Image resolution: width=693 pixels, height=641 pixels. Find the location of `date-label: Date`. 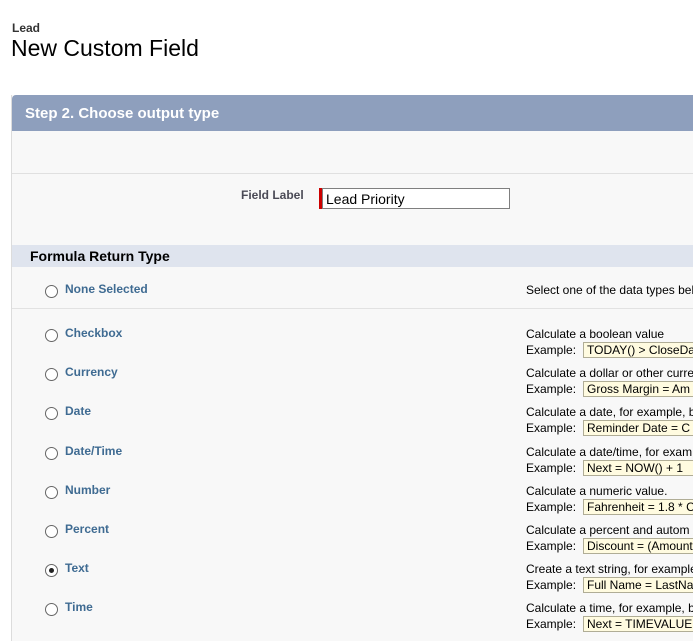

date-label: Date is located at coordinates (78, 411).